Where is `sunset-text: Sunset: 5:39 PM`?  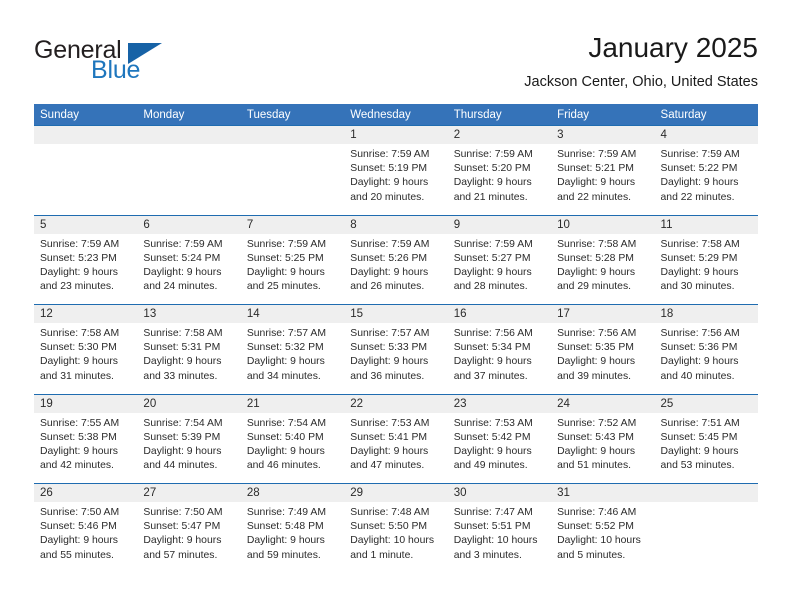
sunset-text: Sunset: 5:39 PM is located at coordinates (182, 437).